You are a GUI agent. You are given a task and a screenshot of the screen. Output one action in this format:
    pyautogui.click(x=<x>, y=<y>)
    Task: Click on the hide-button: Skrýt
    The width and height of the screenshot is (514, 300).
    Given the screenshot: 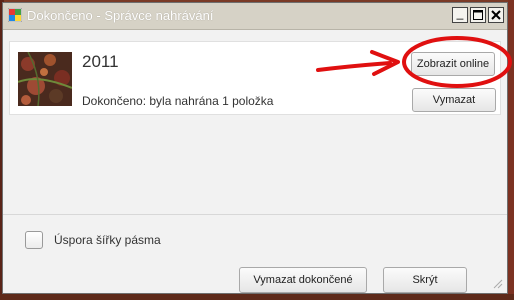 What is the action you would take?
    pyautogui.click(x=425, y=280)
    